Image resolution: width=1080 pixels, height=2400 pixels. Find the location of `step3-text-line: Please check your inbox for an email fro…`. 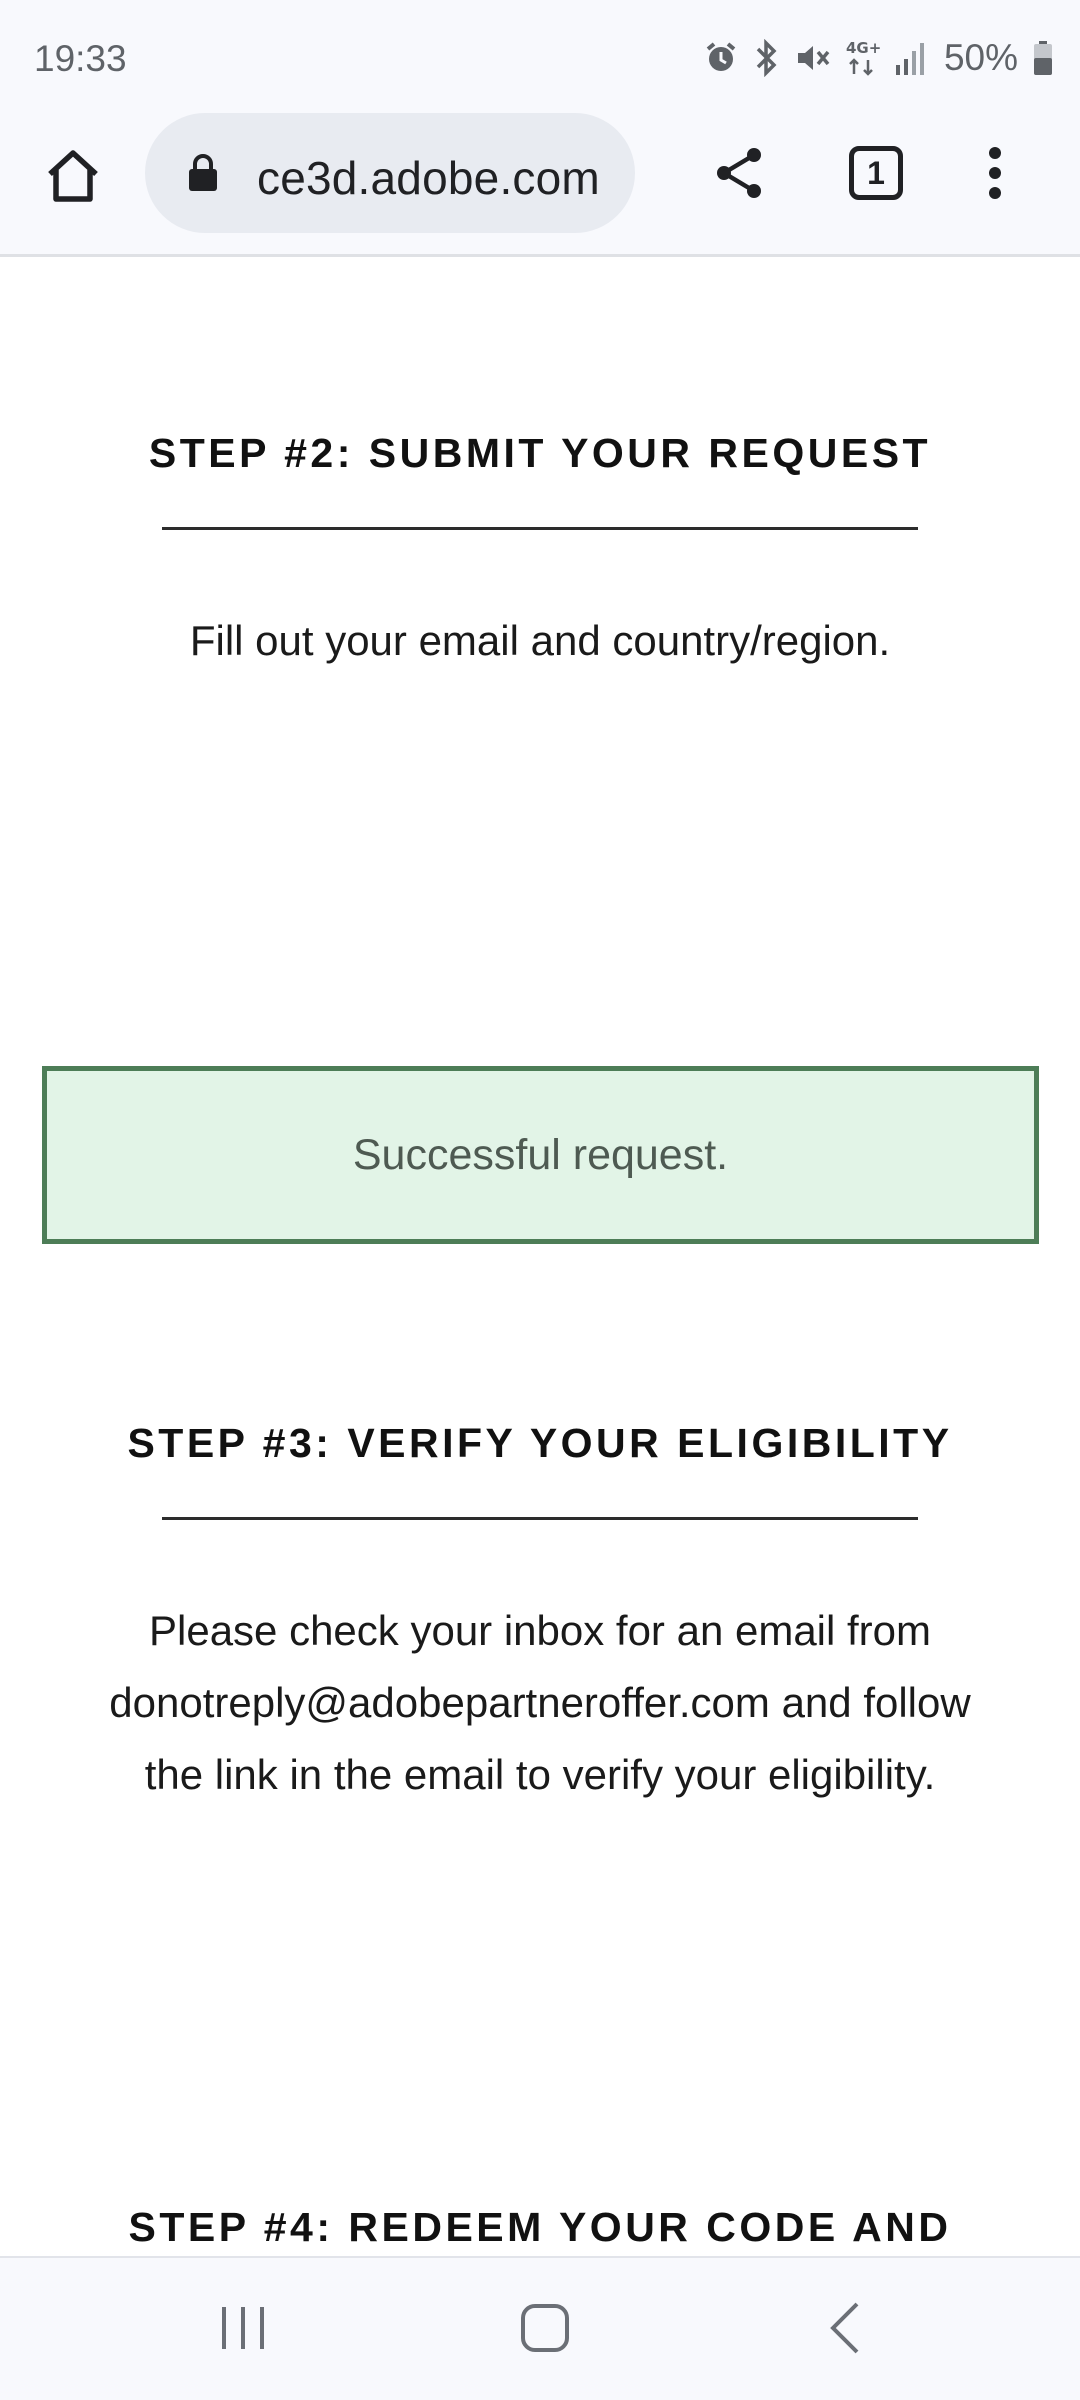

step3-text-line: Please check your inbox for an email fro… is located at coordinates (540, 1630).